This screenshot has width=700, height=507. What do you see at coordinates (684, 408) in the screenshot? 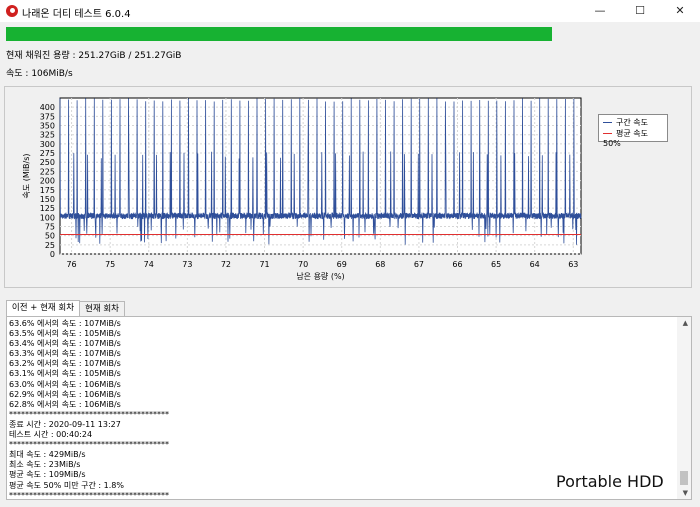
I see `vertical-scrollbar: ▲ ▼` at bounding box center [684, 408].